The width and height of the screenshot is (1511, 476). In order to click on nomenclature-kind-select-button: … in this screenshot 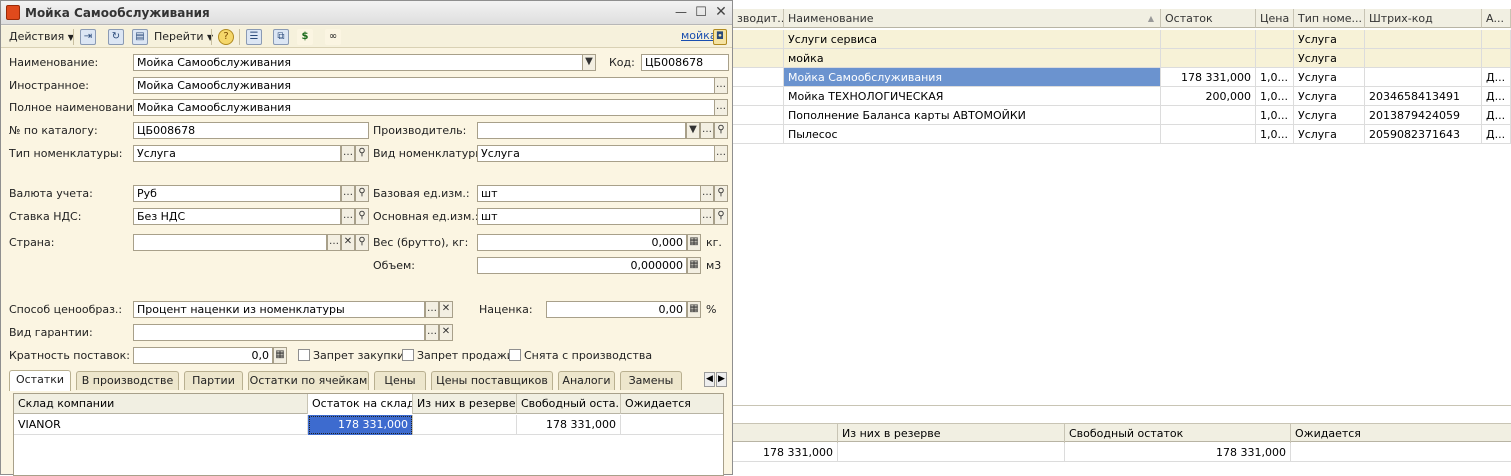, I will do `click(721, 153)`.